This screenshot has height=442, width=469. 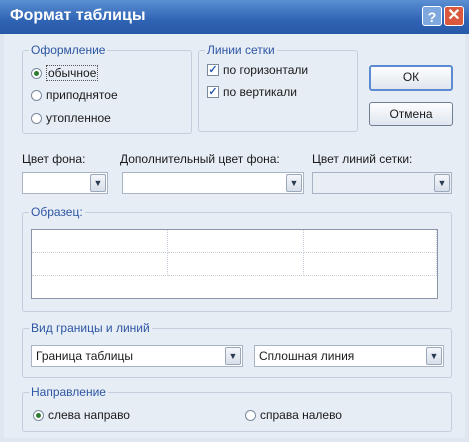 I want to click on option-label: приподнятое, so click(x=82, y=95).